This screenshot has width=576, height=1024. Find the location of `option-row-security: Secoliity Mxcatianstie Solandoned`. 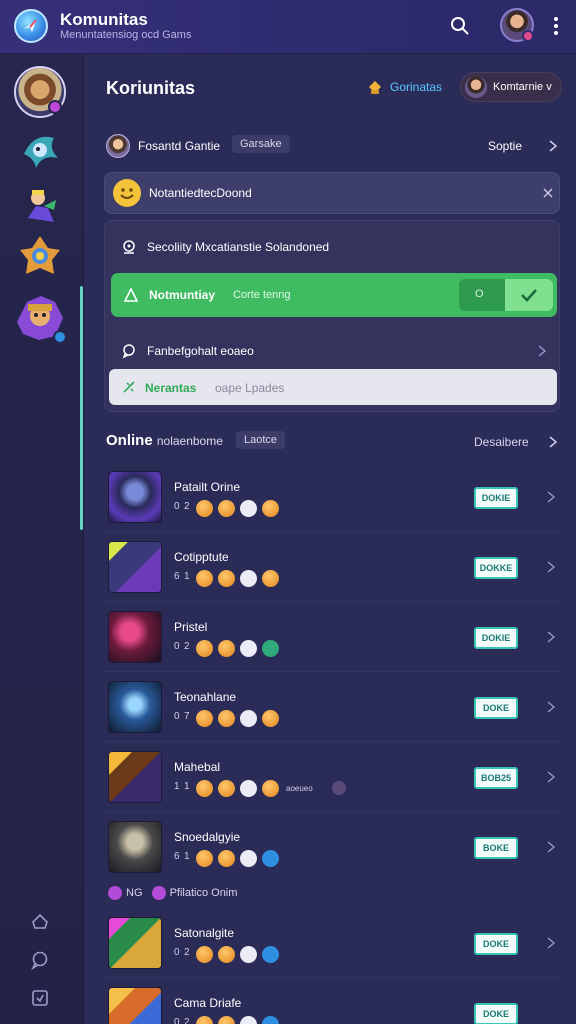

option-row-security: Secoliity Mxcatianstie Solandoned is located at coordinates (331, 247).